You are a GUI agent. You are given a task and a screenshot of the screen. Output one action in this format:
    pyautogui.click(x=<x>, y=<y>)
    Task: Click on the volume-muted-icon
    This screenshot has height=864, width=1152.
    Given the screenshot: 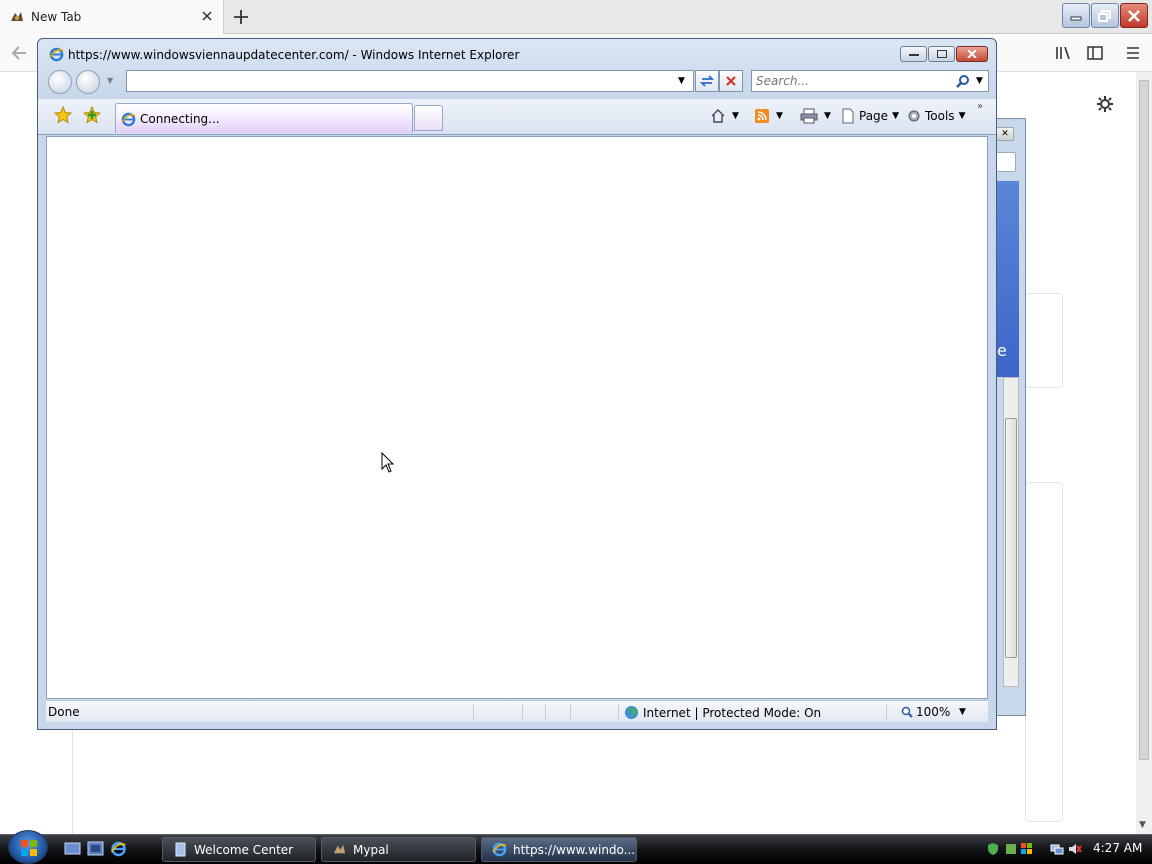 What is the action you would take?
    pyautogui.click(x=1075, y=849)
    